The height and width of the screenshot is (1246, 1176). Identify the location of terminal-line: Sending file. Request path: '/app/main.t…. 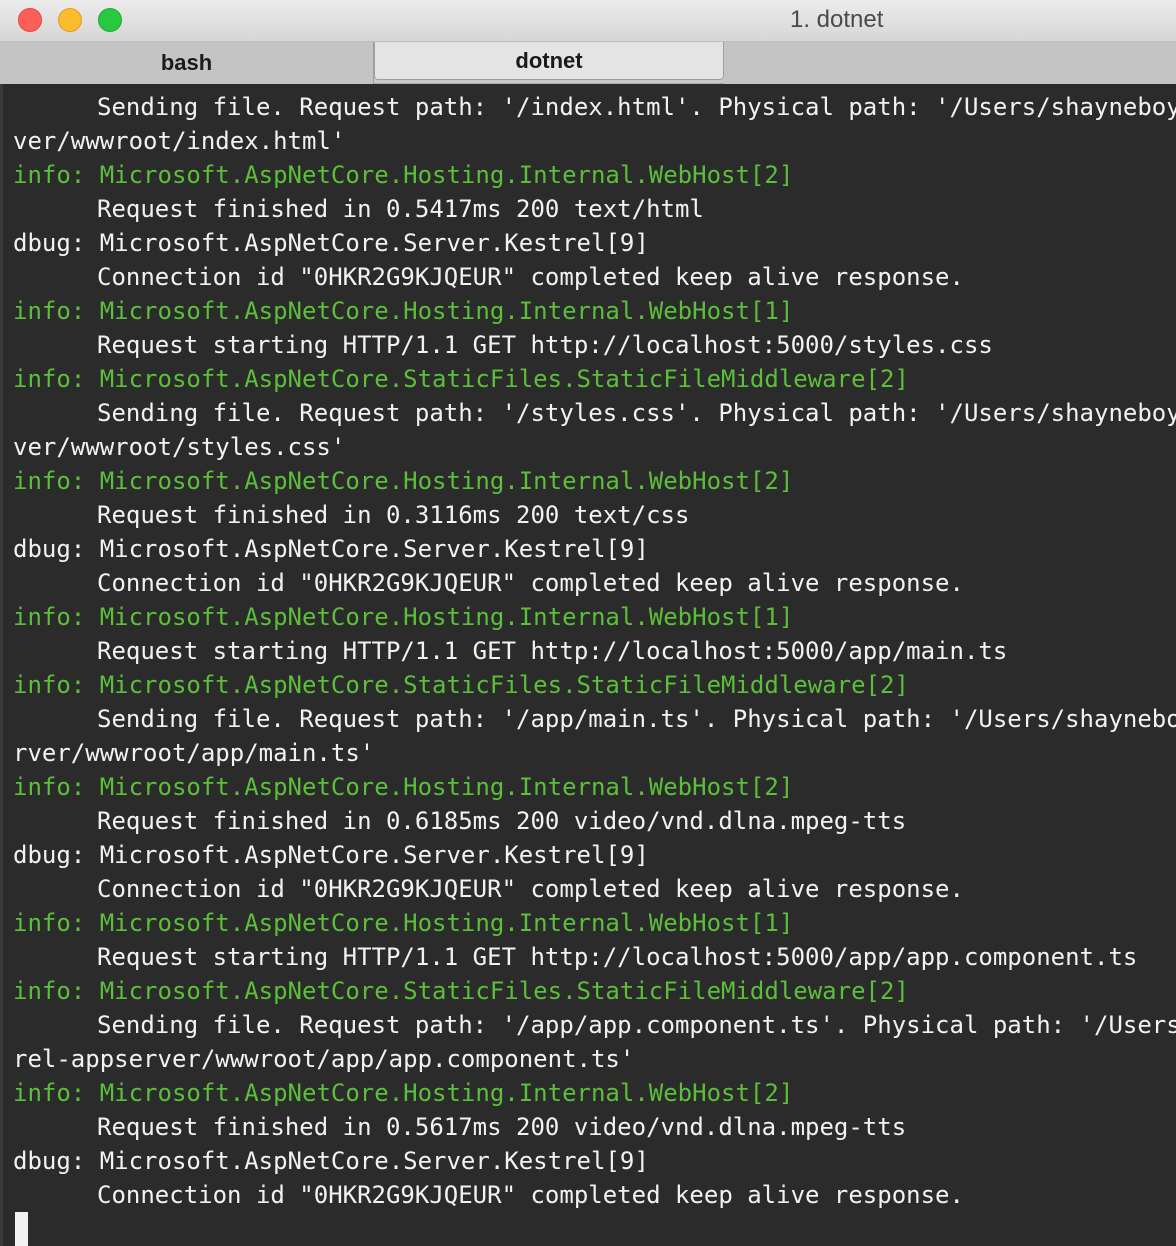
(594, 719).